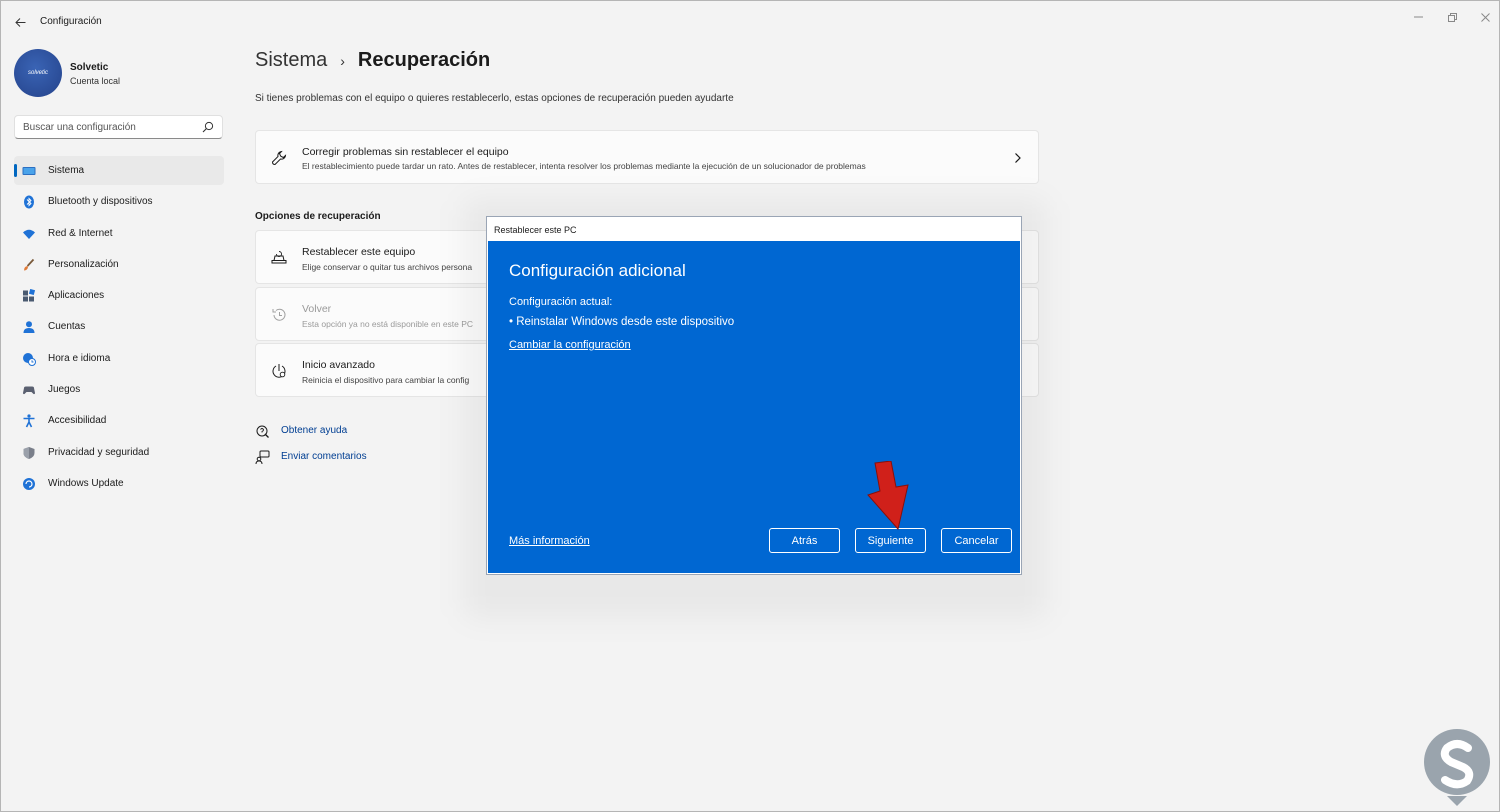 The width and height of the screenshot is (1500, 812). What do you see at coordinates (76, 296) in the screenshot?
I see `sidebar-item-label: Aplicaciones` at bounding box center [76, 296].